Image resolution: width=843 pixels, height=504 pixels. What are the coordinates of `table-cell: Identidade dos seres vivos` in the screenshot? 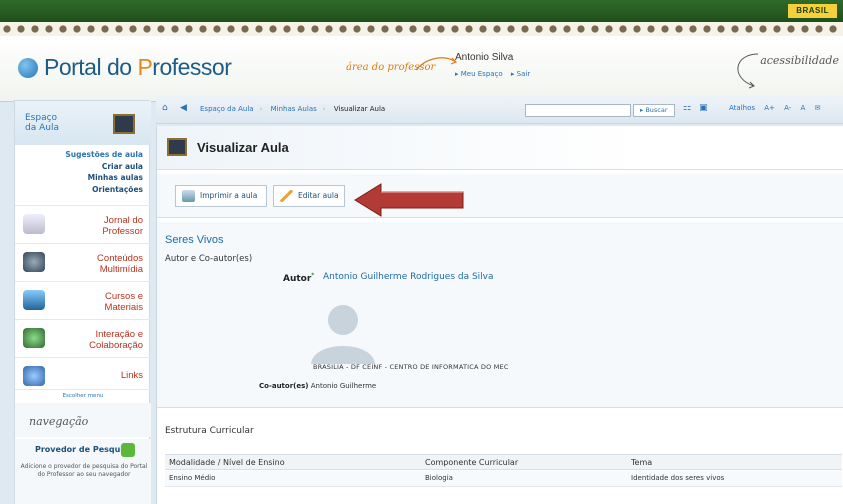 It's located at (678, 478).